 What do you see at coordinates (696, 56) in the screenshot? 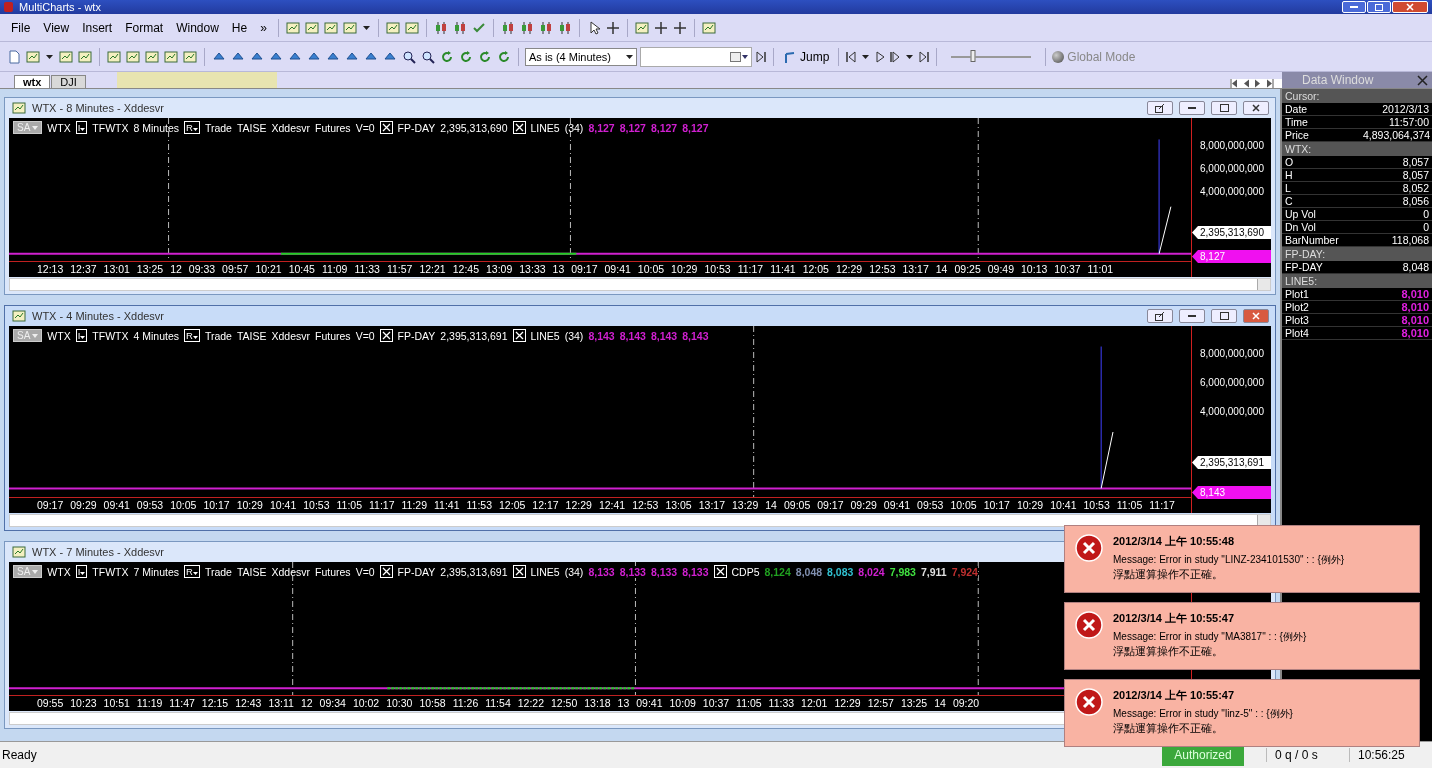
I see `date-field` at bounding box center [696, 56].